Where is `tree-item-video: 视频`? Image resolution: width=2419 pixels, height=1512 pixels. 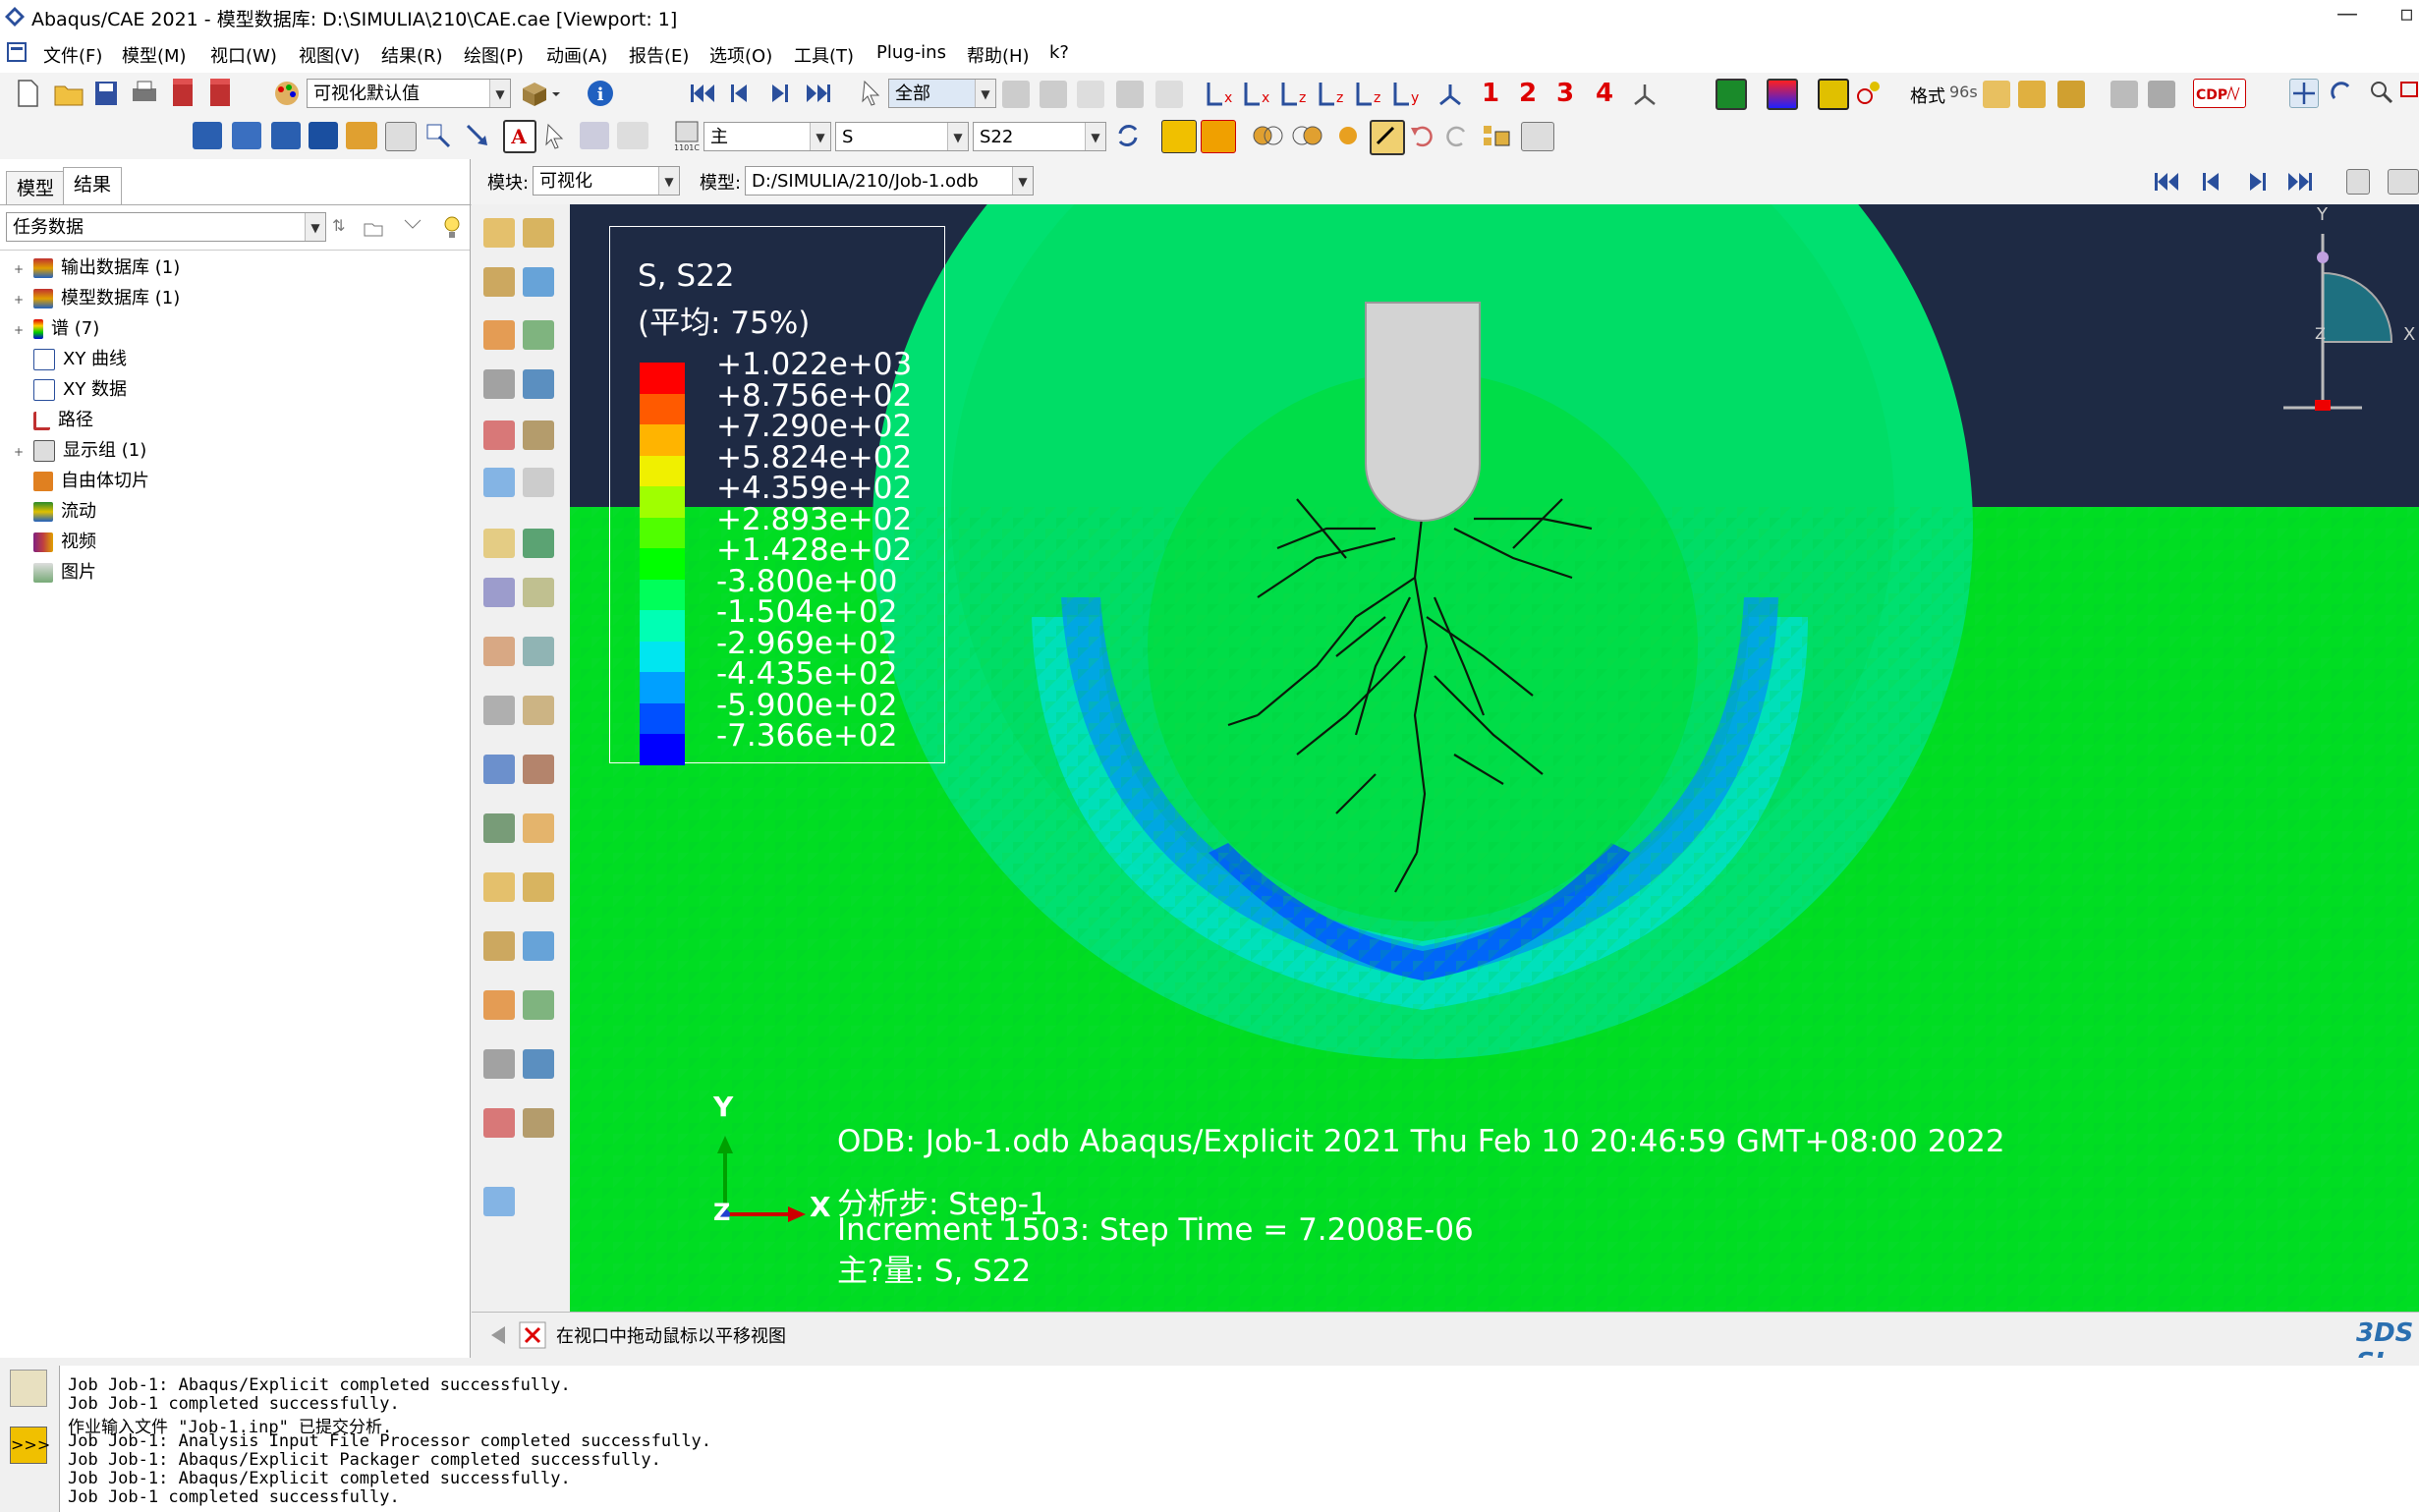 tree-item-video: 视频 is located at coordinates (55, 542).